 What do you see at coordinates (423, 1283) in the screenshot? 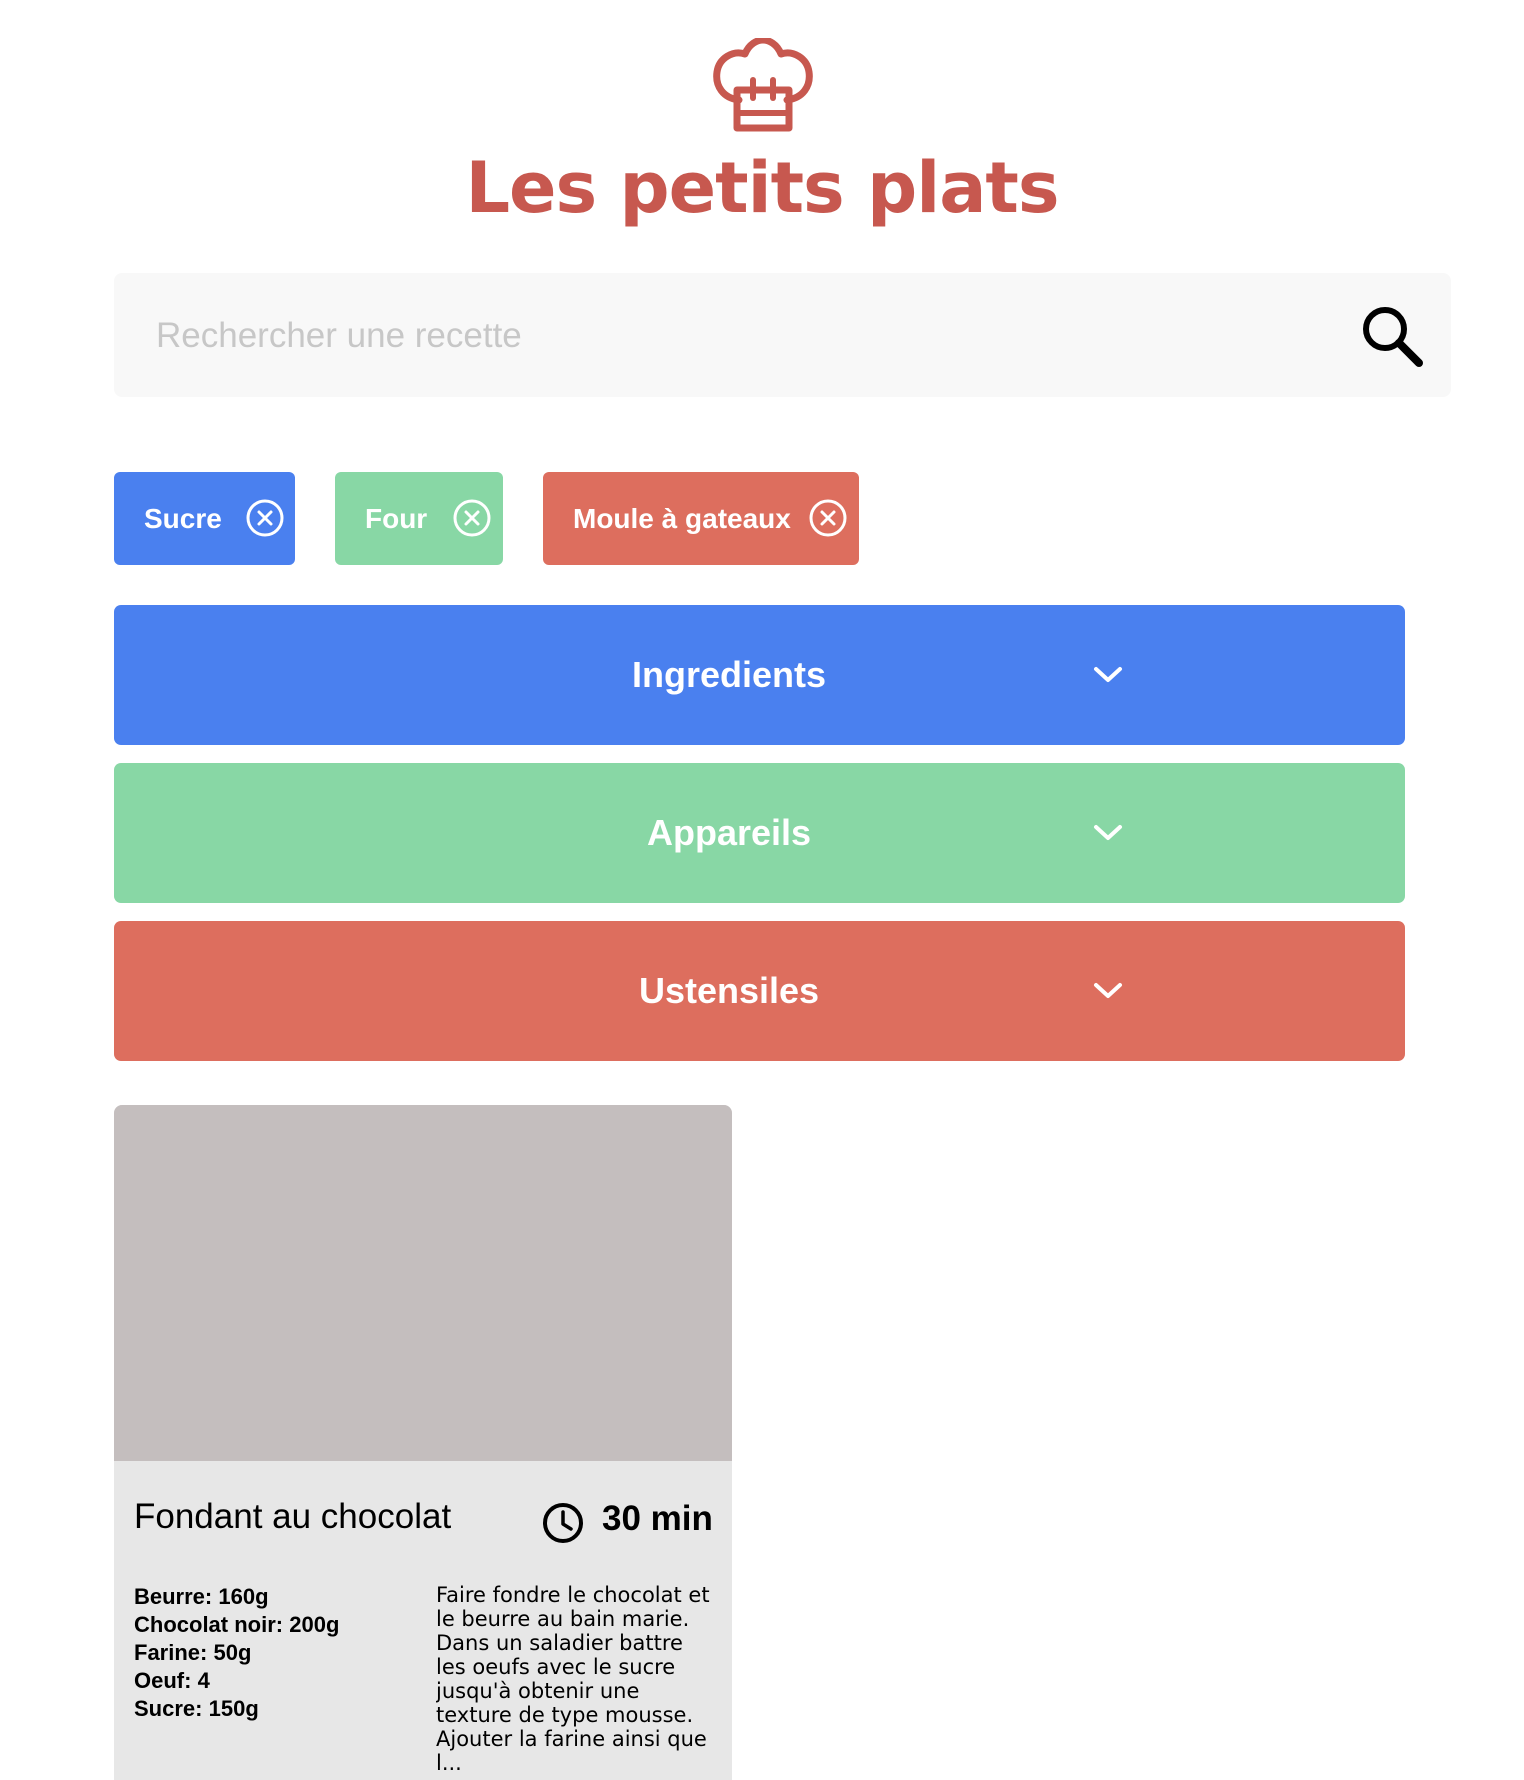
I see `recipe-image-placeholder` at bounding box center [423, 1283].